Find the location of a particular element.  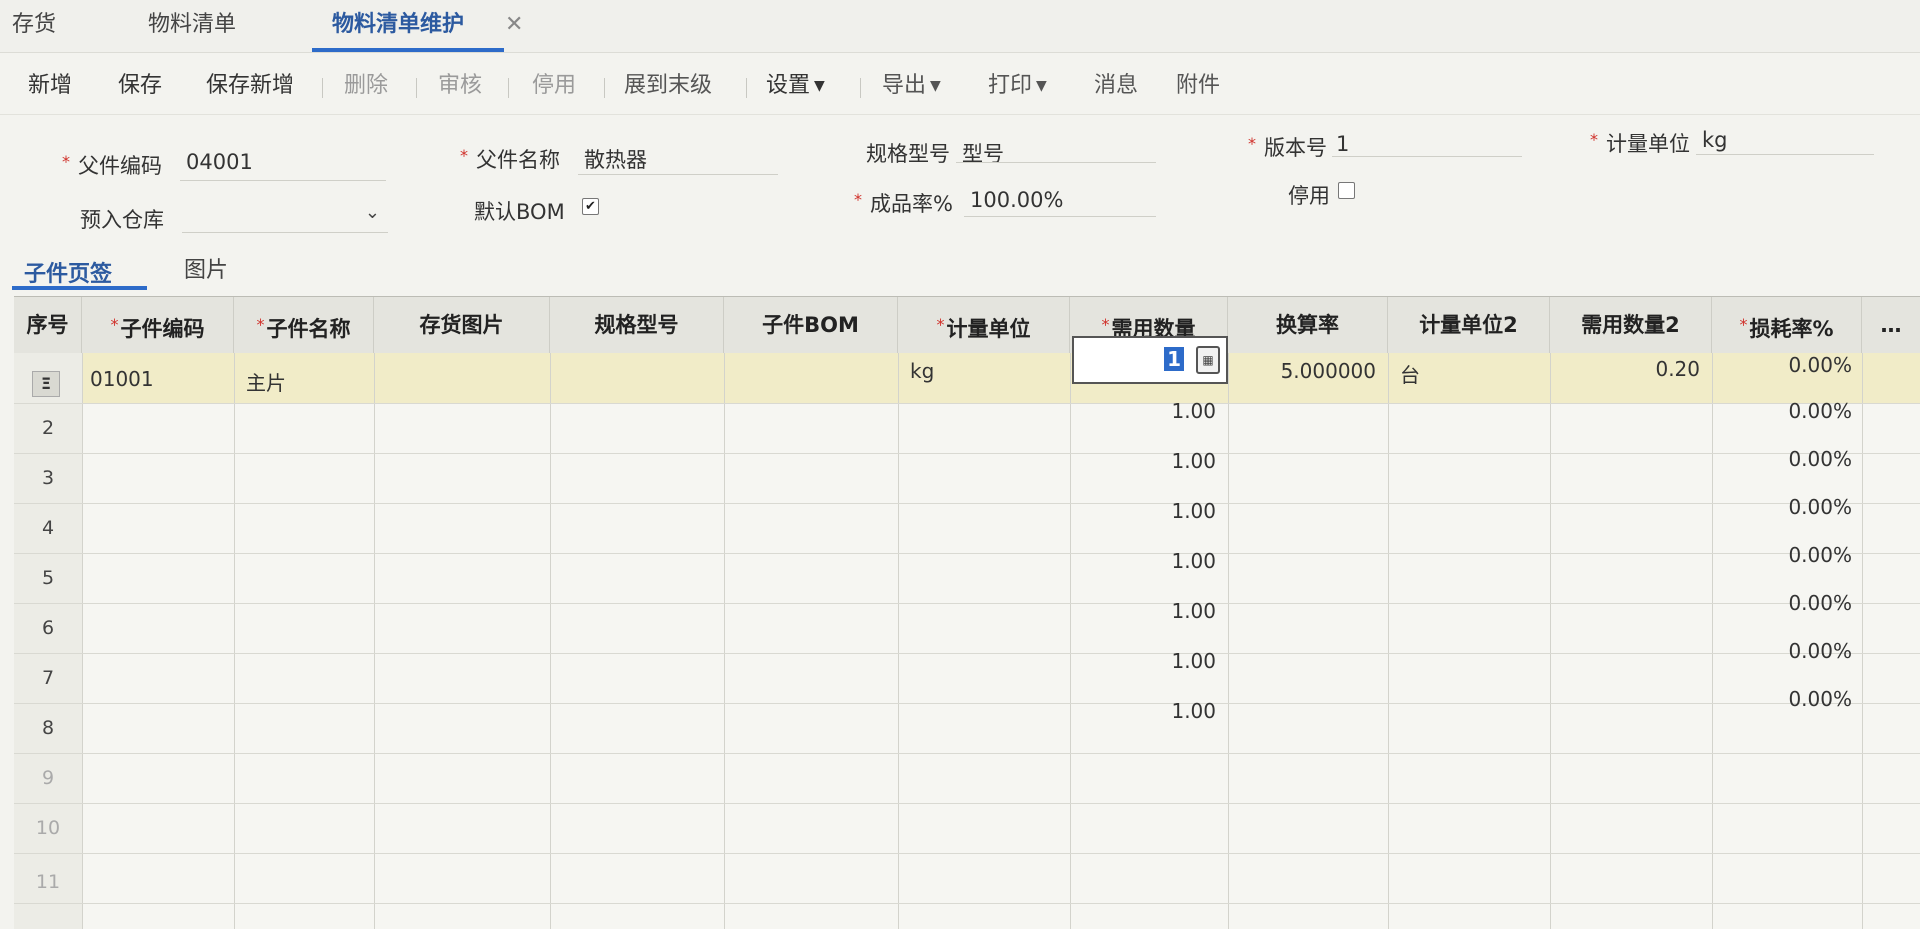

disable-button: 停用 is located at coordinates (554, 86).